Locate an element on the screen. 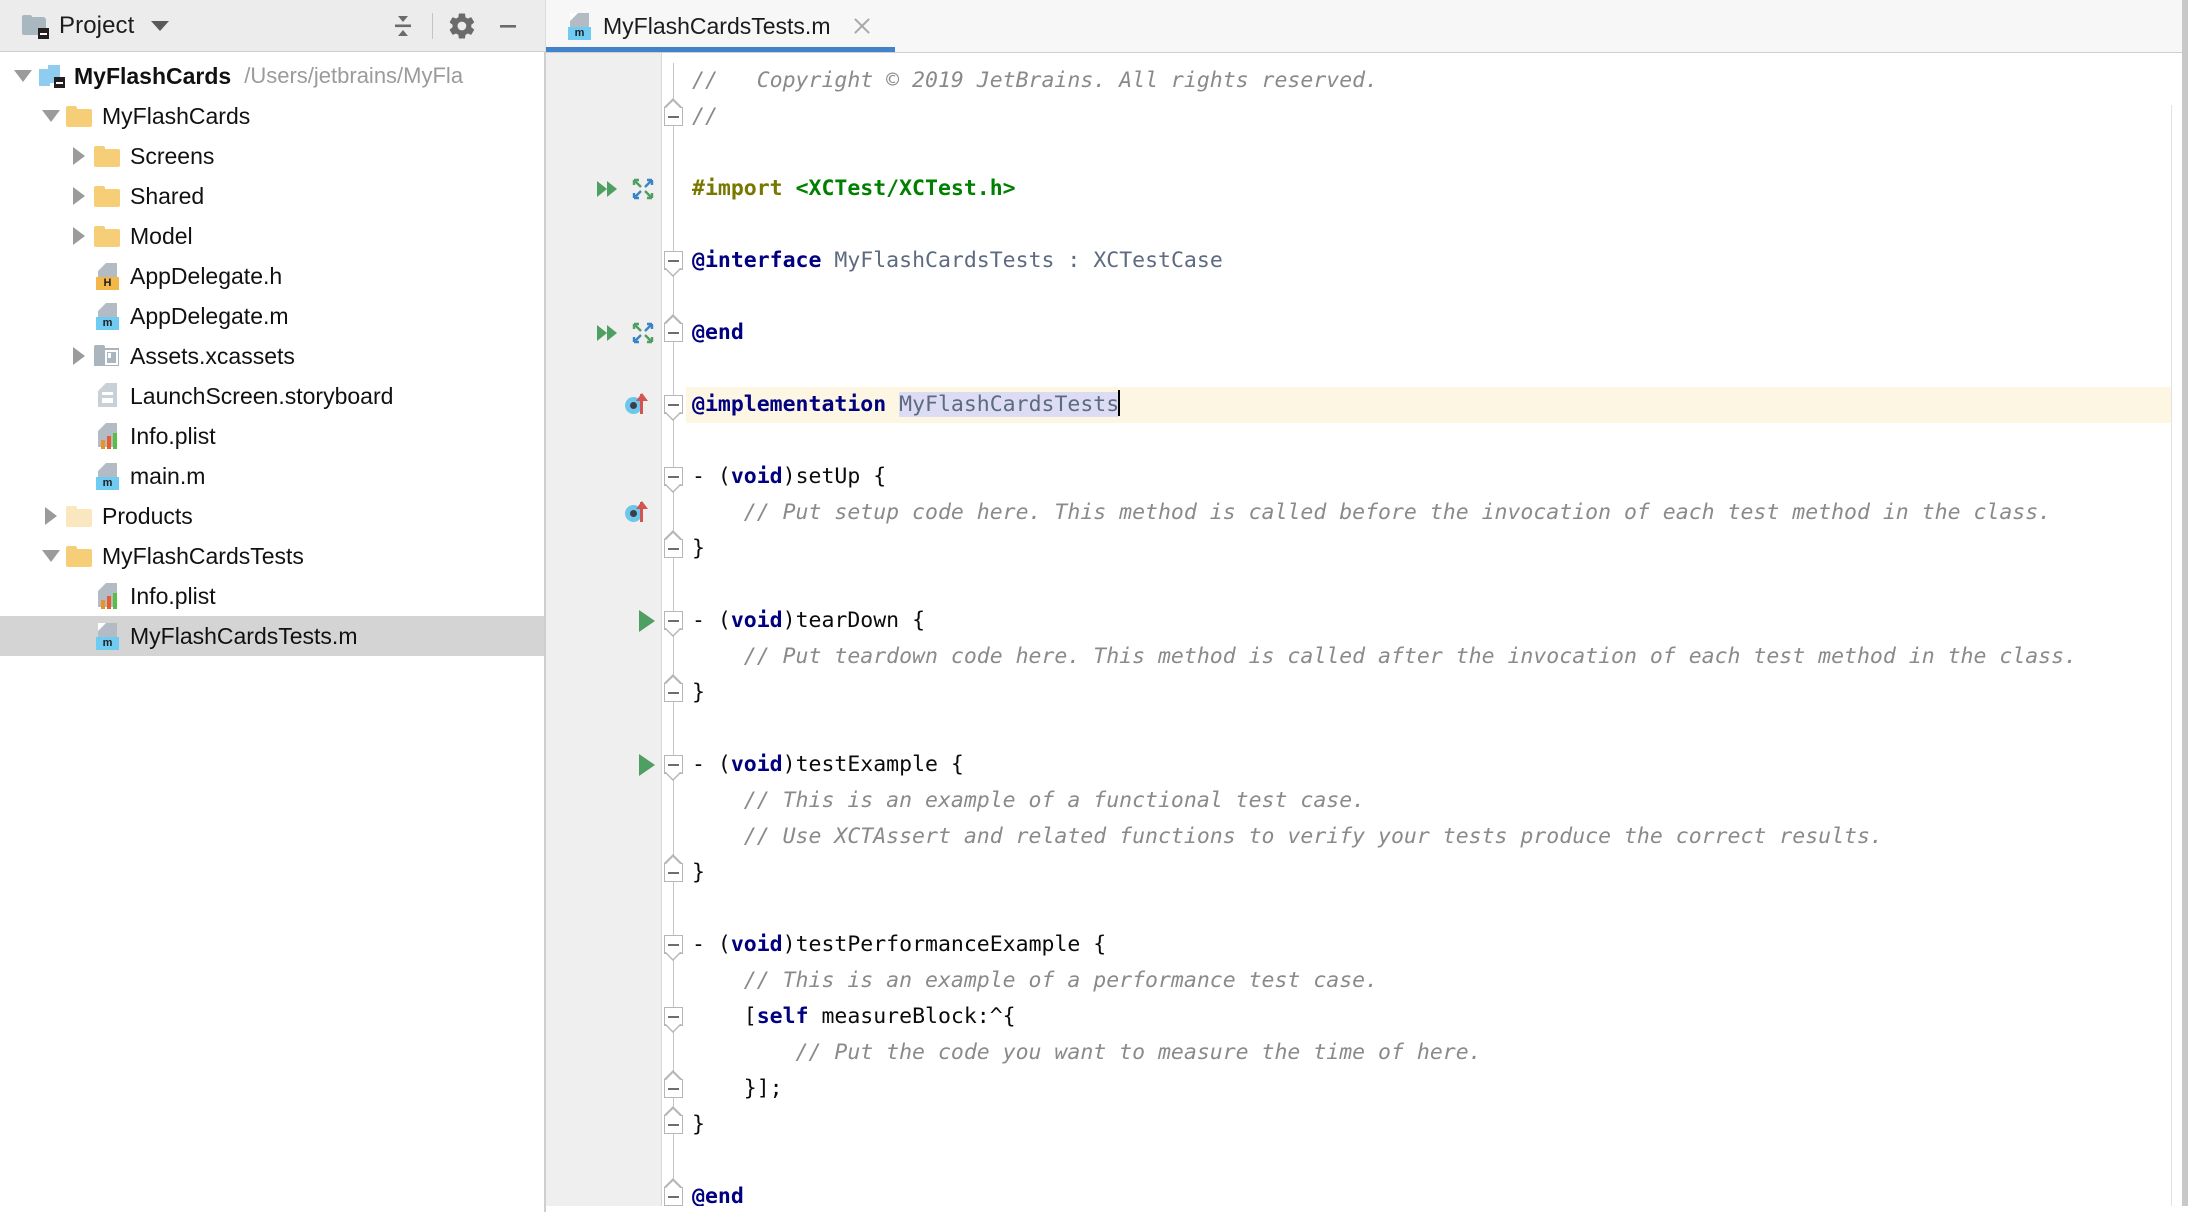 This screenshot has height=1212, width=2188. tree-item-label: Info.plist is located at coordinates (173, 595).